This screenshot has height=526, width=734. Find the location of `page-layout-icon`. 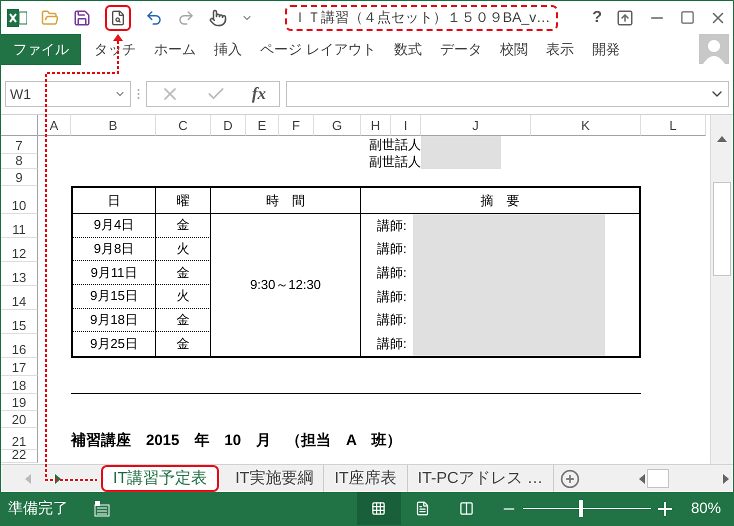

page-layout-icon is located at coordinates (422, 508).